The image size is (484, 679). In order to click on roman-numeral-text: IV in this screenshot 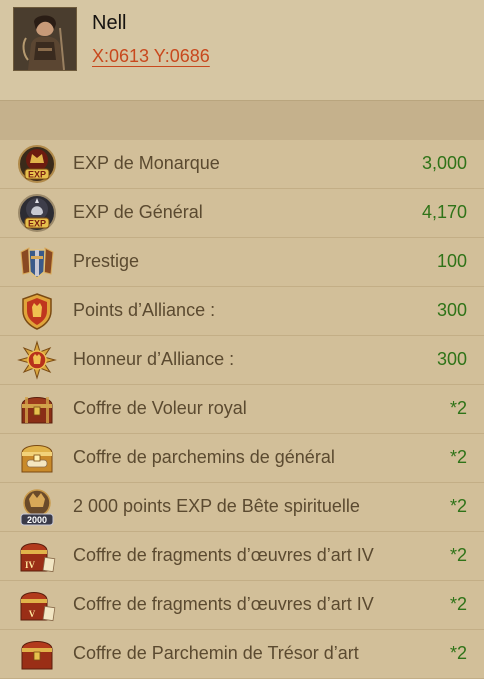, I will do `click(30, 565)`.